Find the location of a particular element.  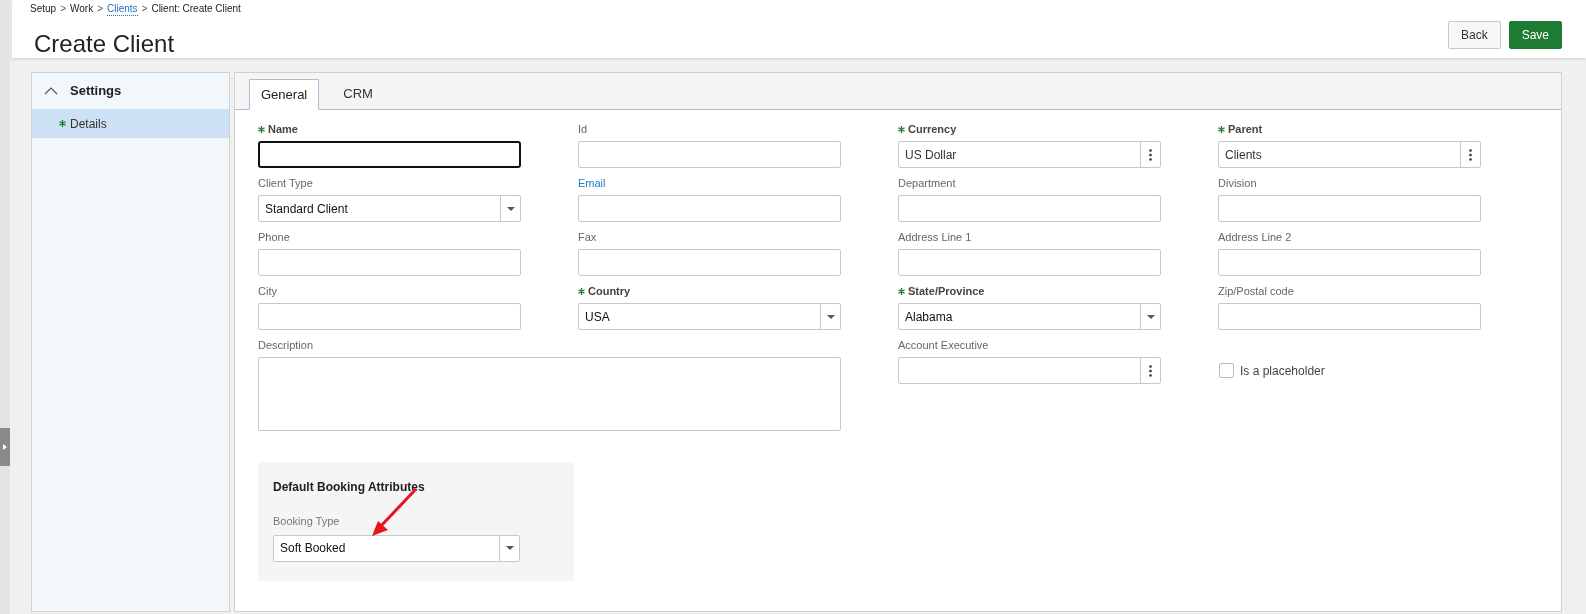

field-label: Account Executive is located at coordinates (943, 345).